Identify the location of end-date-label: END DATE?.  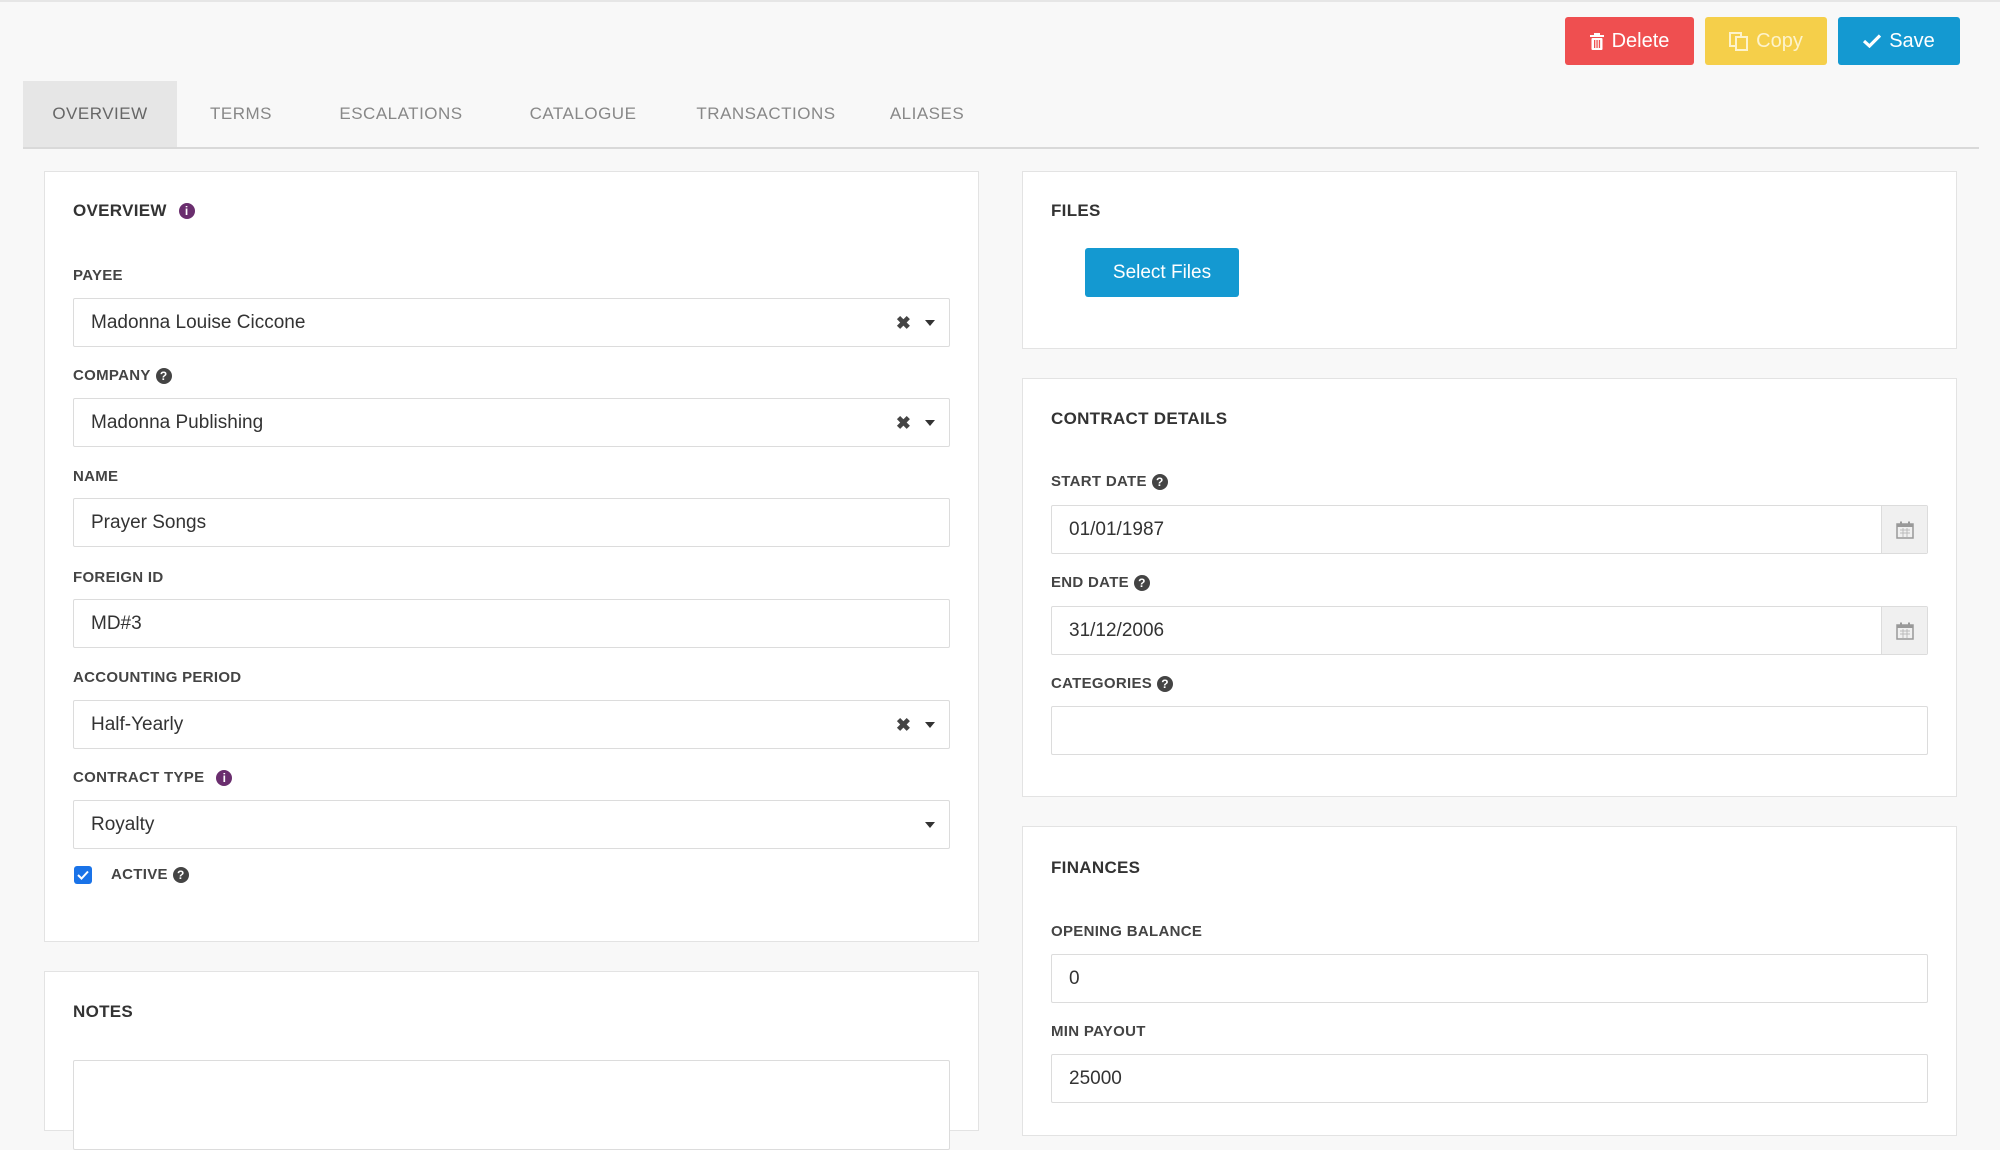
(1100, 582).